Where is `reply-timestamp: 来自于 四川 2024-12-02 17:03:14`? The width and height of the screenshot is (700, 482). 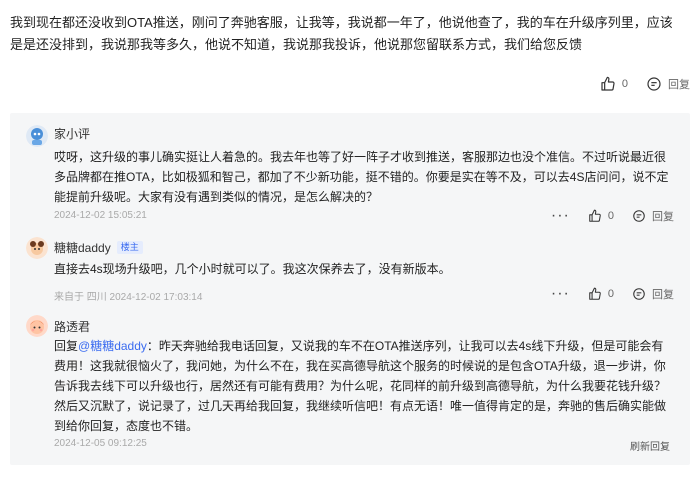 reply-timestamp: 来自于 四川 2024-12-02 17:03:14 is located at coordinates (128, 297).